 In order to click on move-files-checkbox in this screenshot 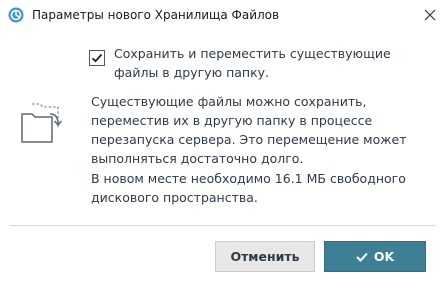, I will do `click(97, 58)`.